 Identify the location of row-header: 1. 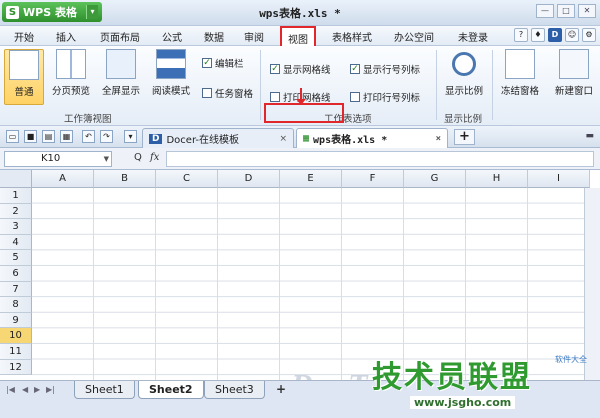
(16, 196).